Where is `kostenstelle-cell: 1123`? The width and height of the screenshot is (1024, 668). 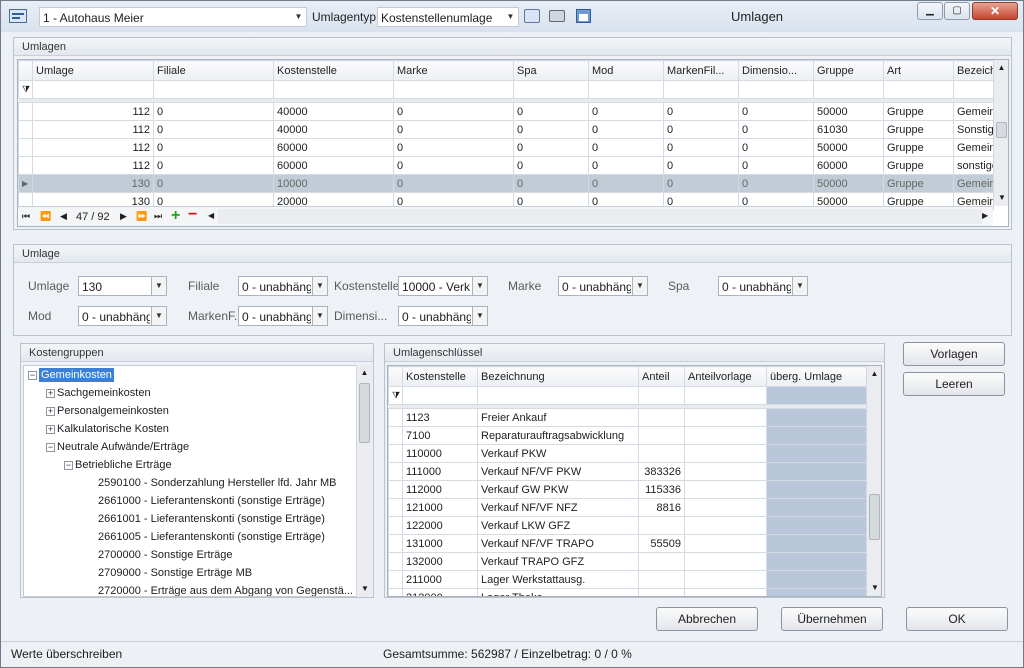 kostenstelle-cell: 1123 is located at coordinates (440, 417).